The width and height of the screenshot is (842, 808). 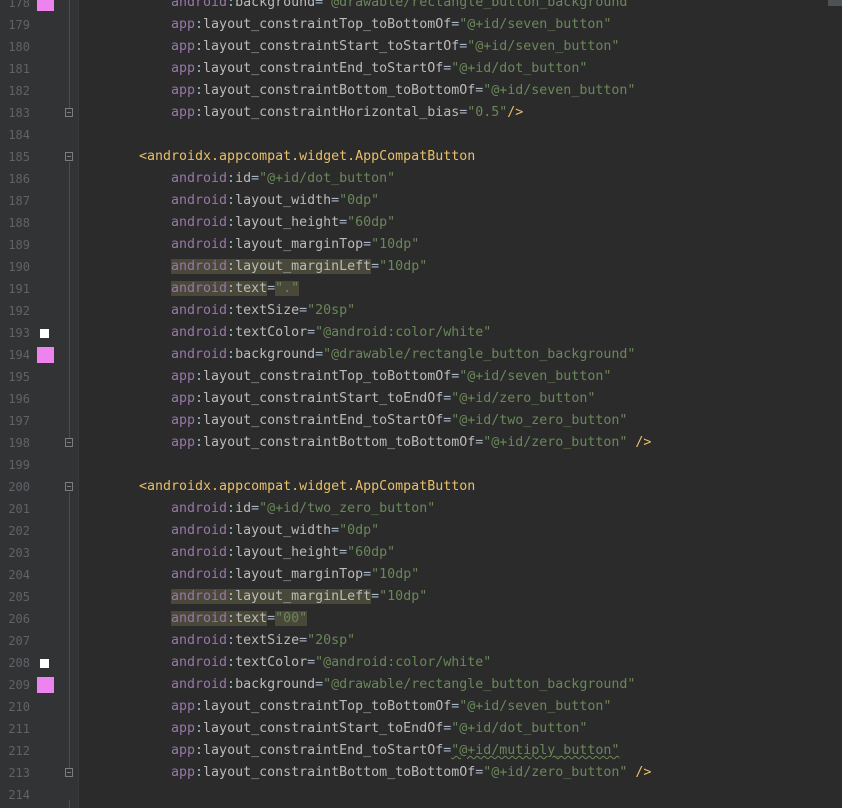 I want to click on code-line: android:id="@+id/dot_button", so click(x=460, y=179).